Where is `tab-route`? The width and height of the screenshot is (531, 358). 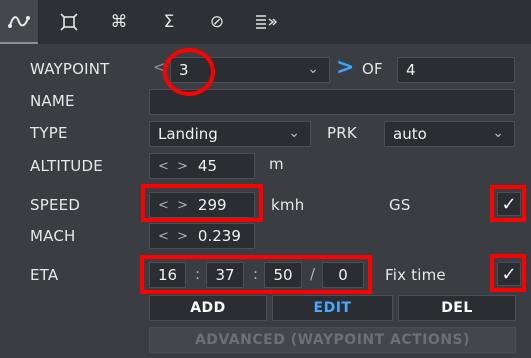 tab-route is located at coordinates (19, 22).